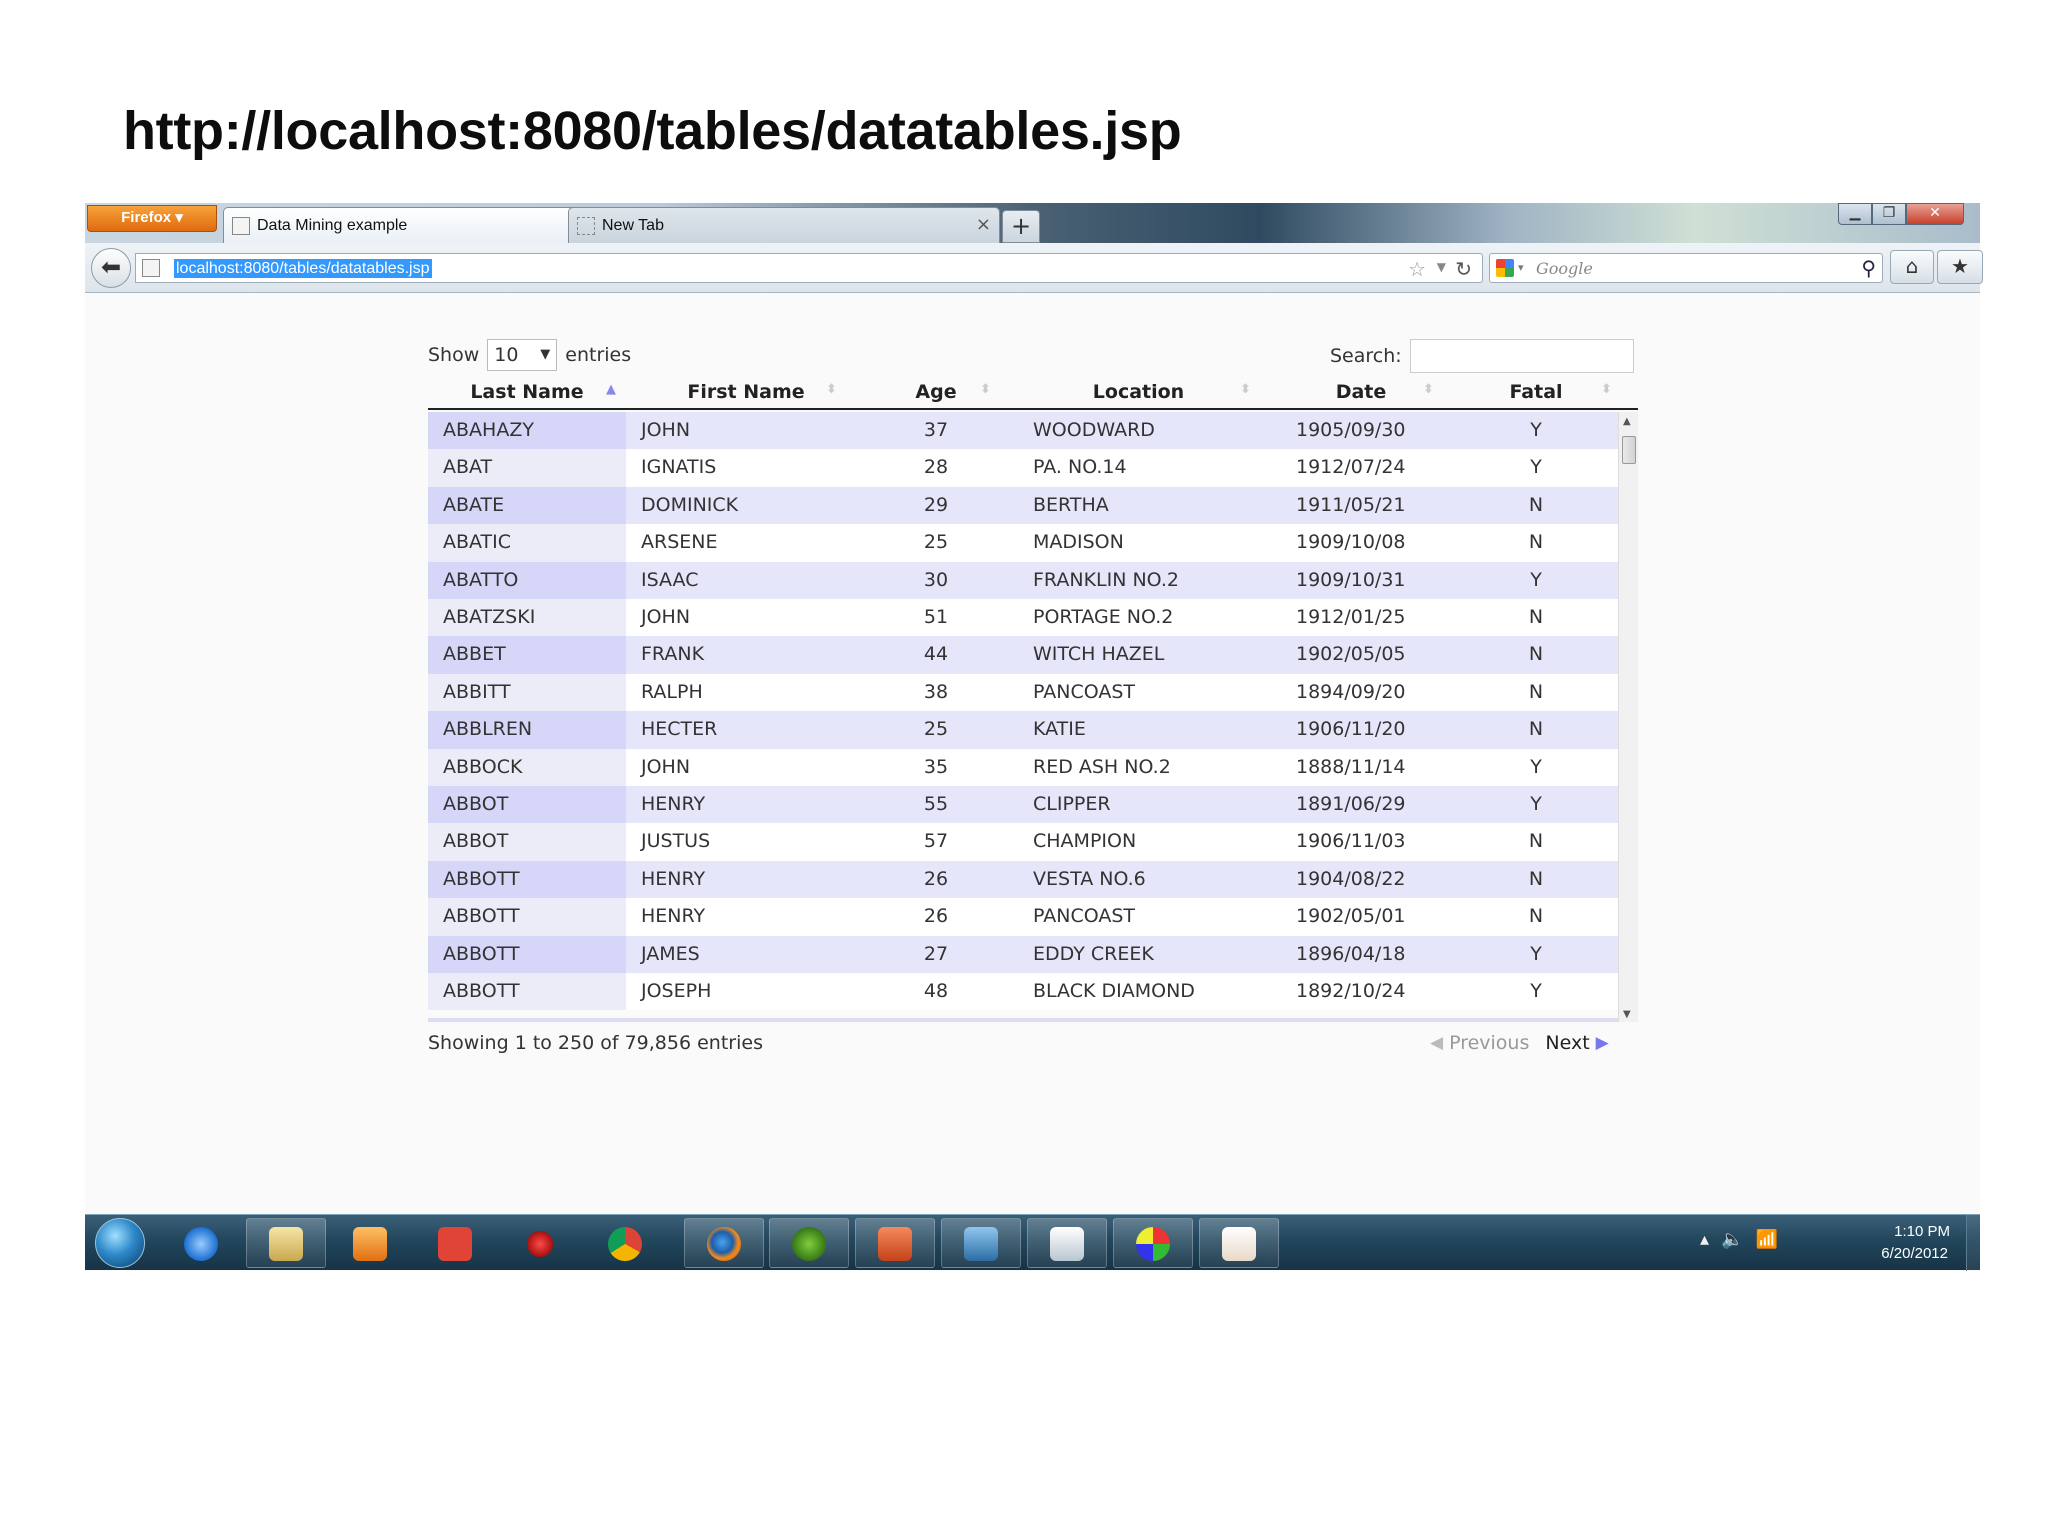  Describe the element at coordinates (1738, 1239) in the screenshot. I see `volume-icon: 🔈` at that location.